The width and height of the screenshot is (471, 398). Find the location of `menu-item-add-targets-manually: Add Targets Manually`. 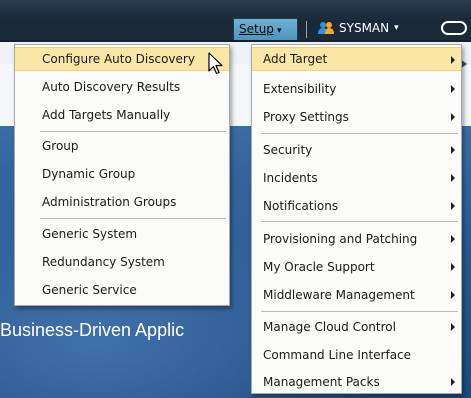

menu-item-add-targets-manually: Add Targets Manually is located at coordinates (122, 115).